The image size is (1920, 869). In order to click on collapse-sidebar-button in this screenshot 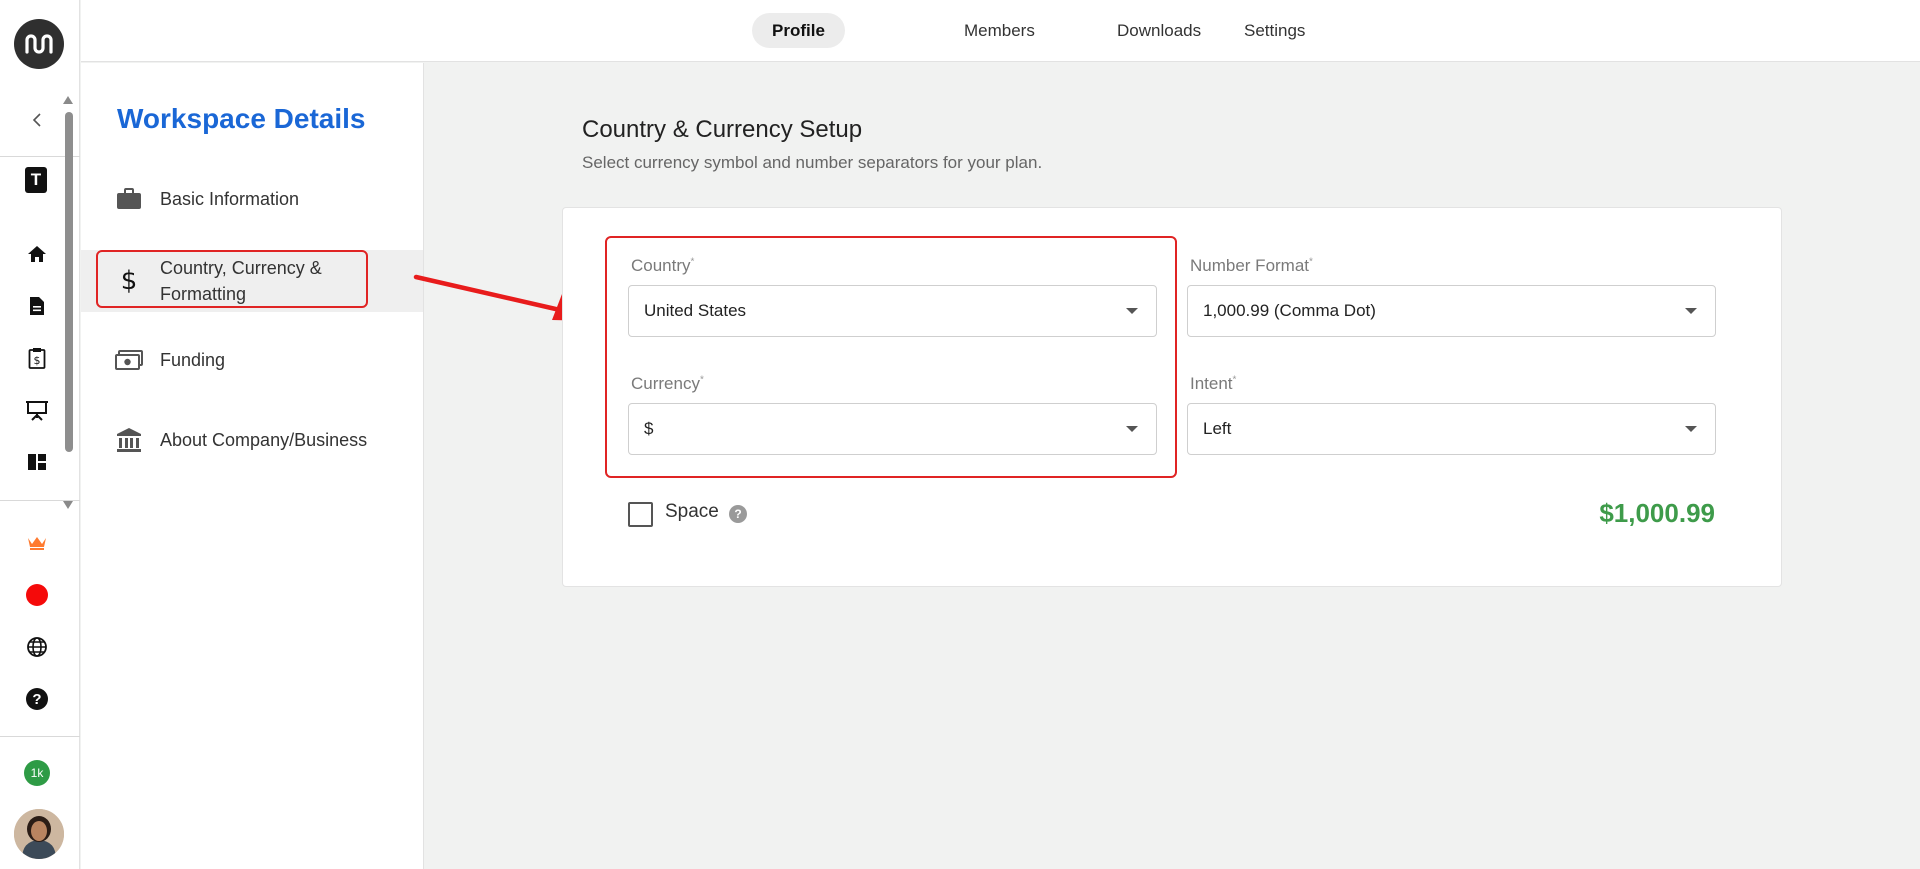, I will do `click(37, 120)`.